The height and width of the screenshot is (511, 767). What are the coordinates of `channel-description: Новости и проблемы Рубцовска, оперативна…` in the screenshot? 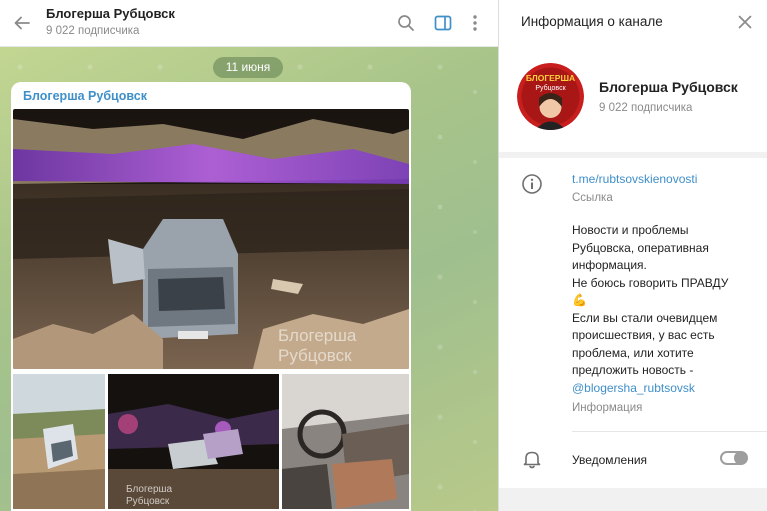 It's located at (664, 309).